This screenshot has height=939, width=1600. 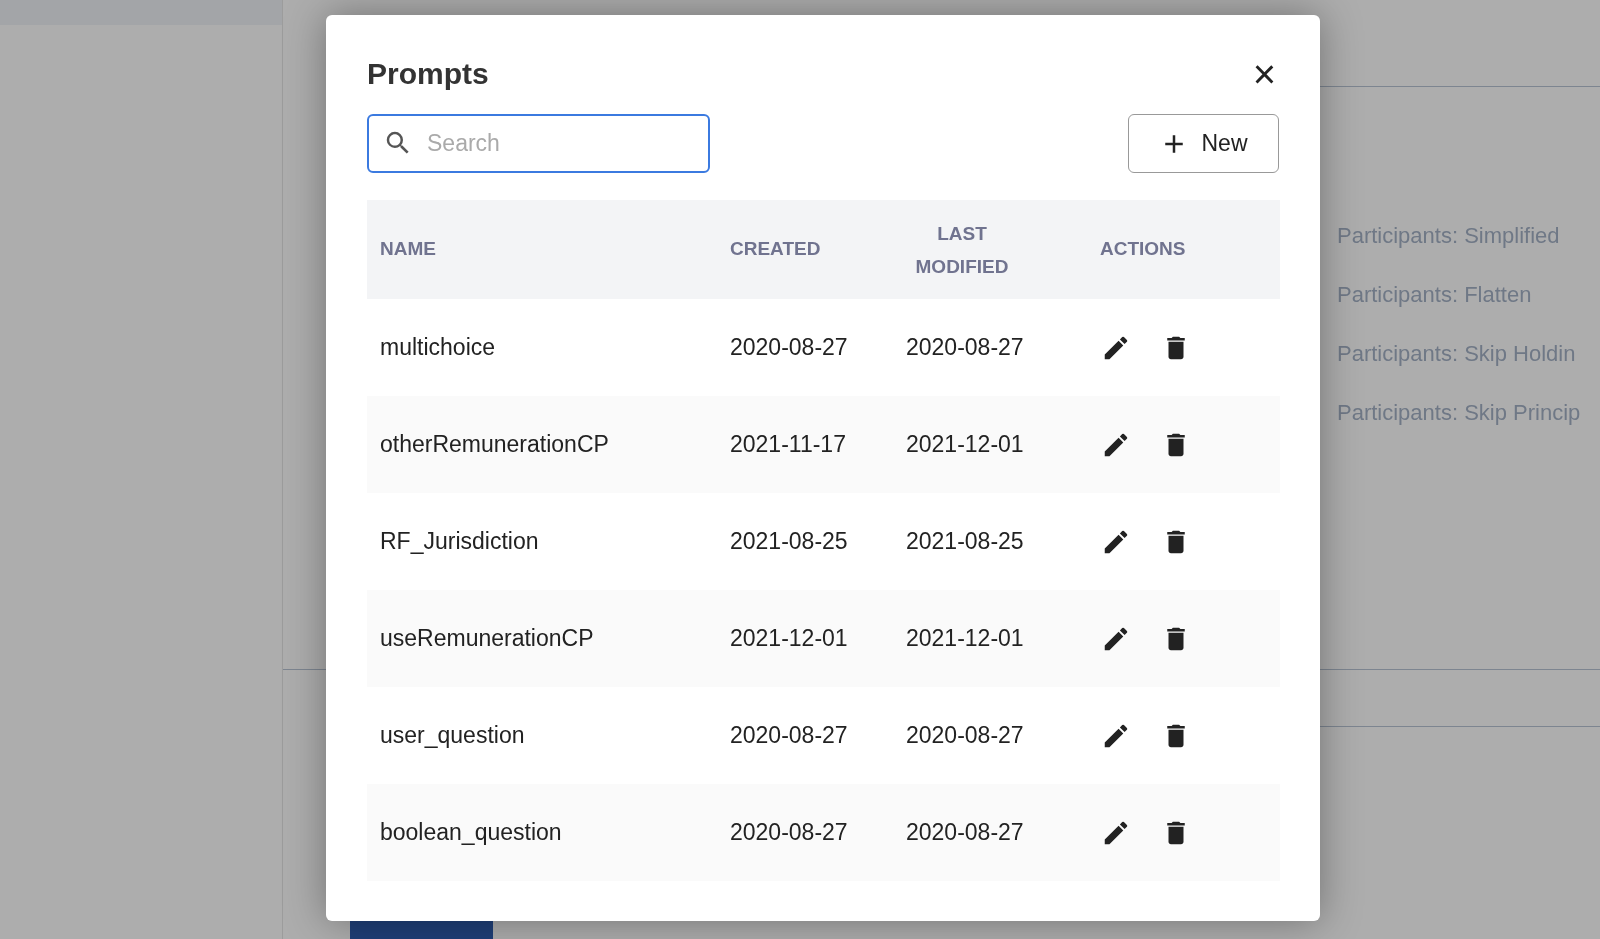 I want to click on dialog-title: Prompts, so click(x=428, y=74).